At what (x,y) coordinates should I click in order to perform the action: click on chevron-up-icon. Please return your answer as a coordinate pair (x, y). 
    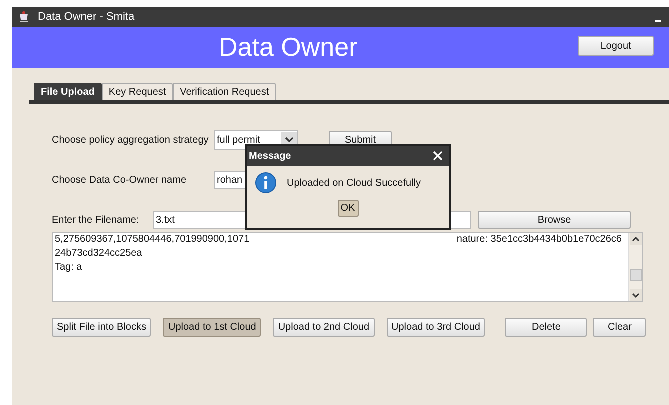
    Looking at the image, I should click on (636, 239).